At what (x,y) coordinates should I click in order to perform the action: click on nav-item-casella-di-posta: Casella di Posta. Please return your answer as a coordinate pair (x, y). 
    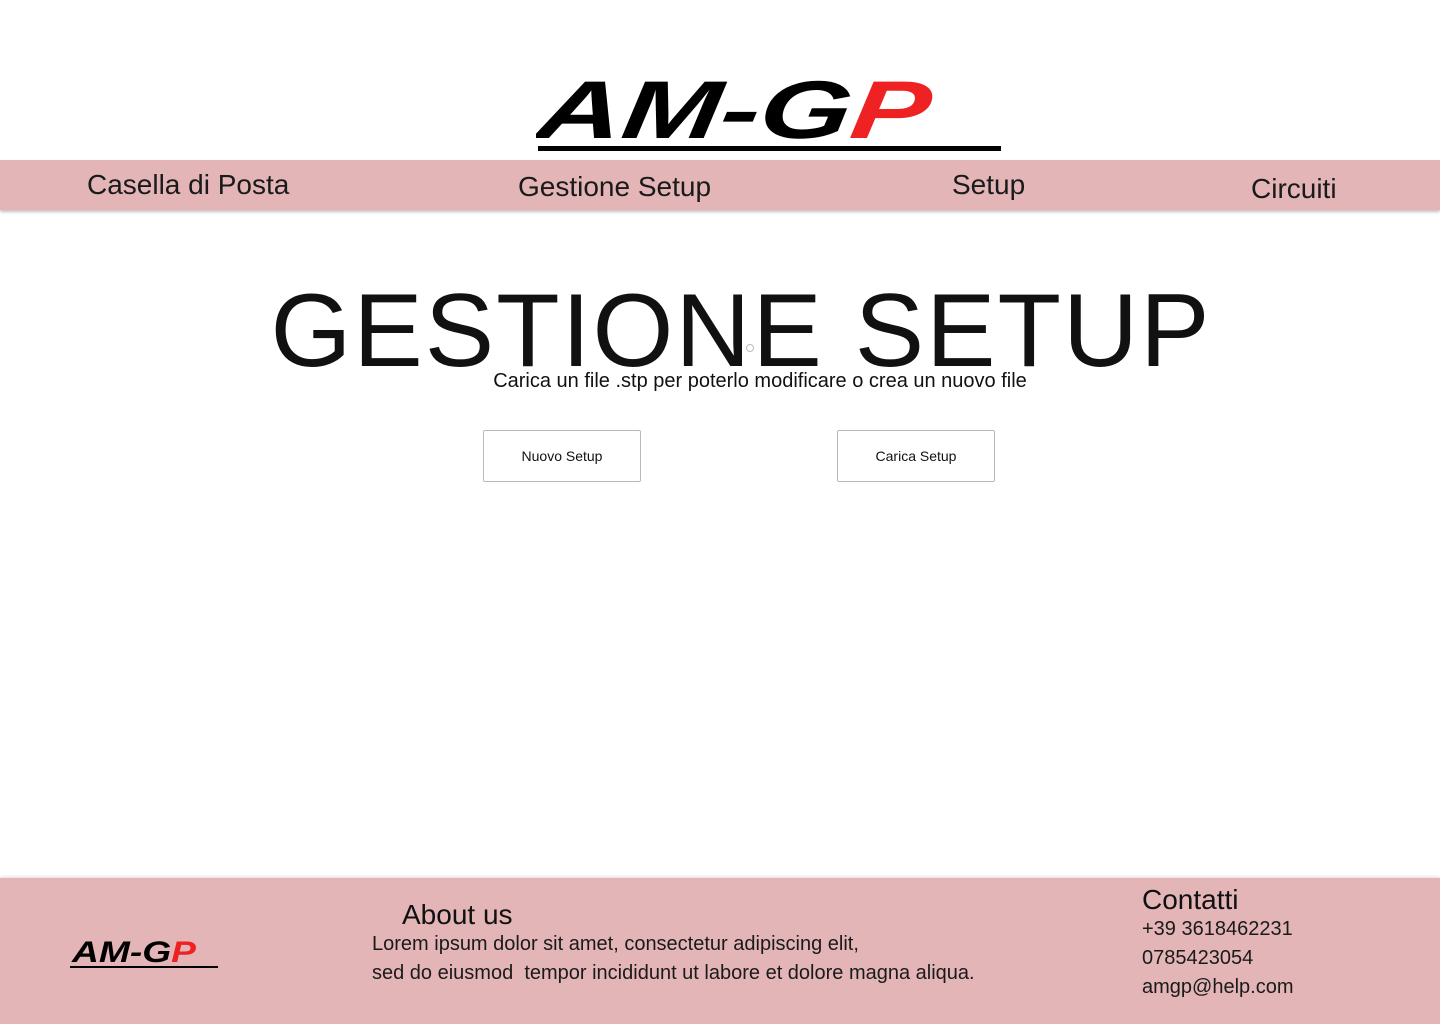
    Looking at the image, I should click on (188, 185).